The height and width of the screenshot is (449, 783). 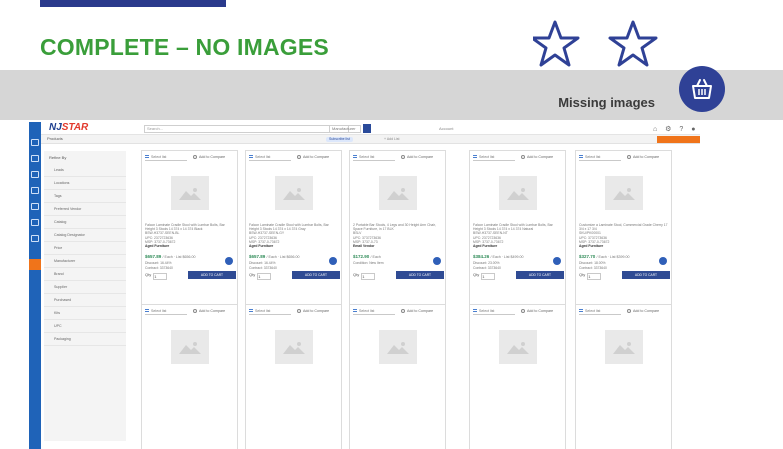 I want to click on product-card: Select list Add to Compare, so click(x=293, y=376).